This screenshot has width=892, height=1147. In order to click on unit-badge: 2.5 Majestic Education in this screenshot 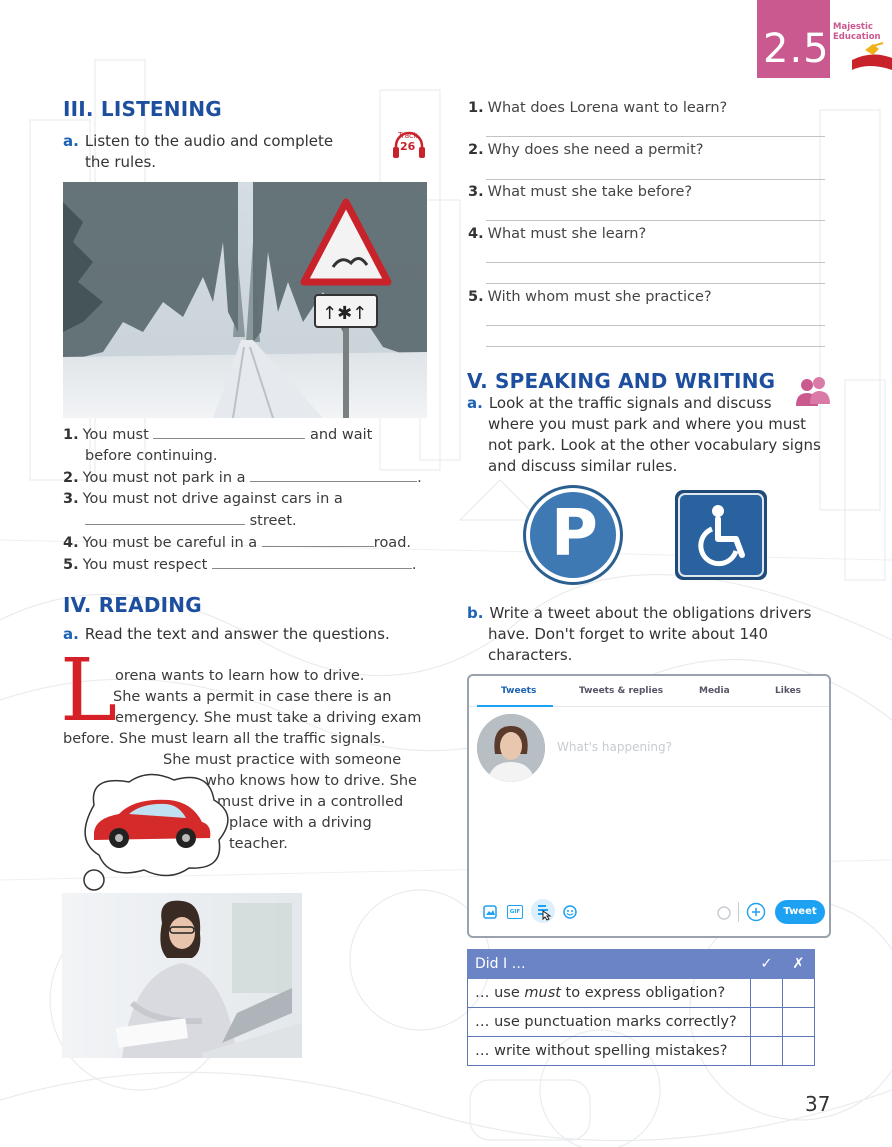, I will do `click(824, 39)`.